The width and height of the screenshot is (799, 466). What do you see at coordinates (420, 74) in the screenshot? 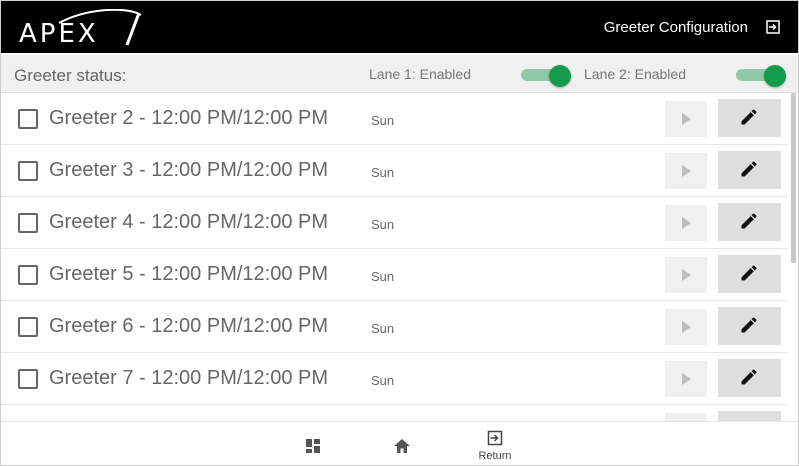
I see `lane1-status-label: Lane 1: Enabled` at bounding box center [420, 74].